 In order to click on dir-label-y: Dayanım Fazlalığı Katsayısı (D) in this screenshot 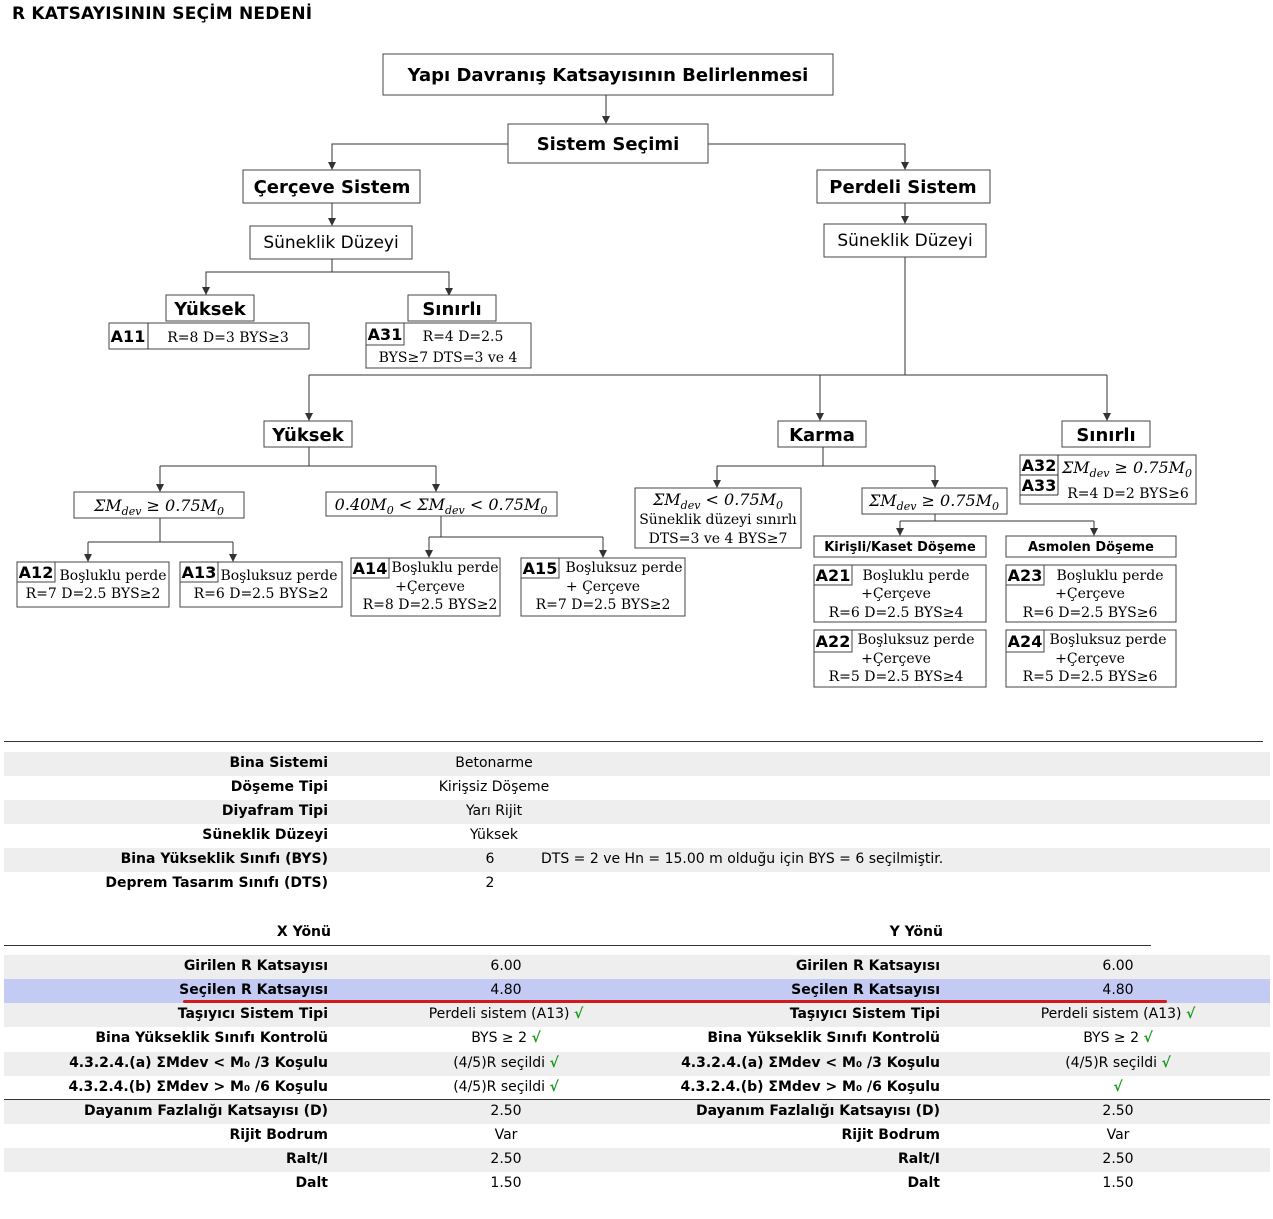, I will do `click(817, 1111)`.